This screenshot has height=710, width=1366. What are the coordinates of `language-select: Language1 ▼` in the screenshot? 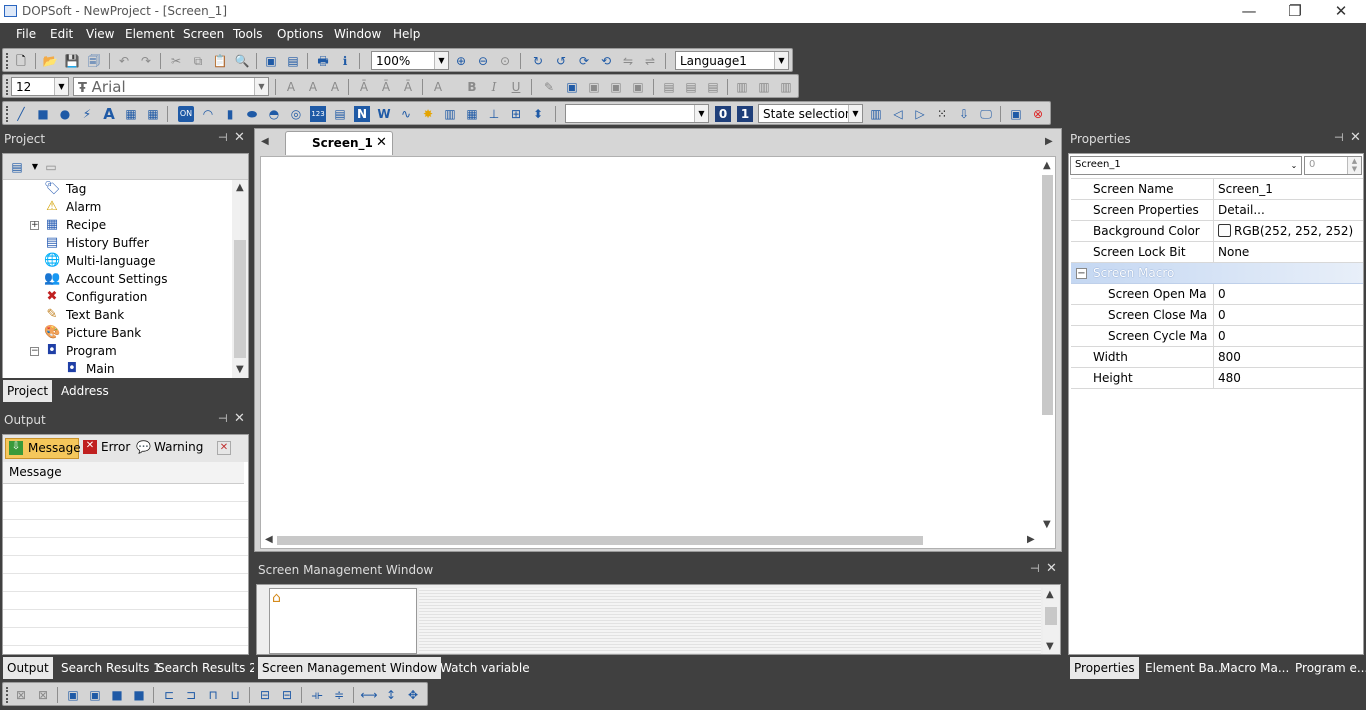 It's located at (732, 60).